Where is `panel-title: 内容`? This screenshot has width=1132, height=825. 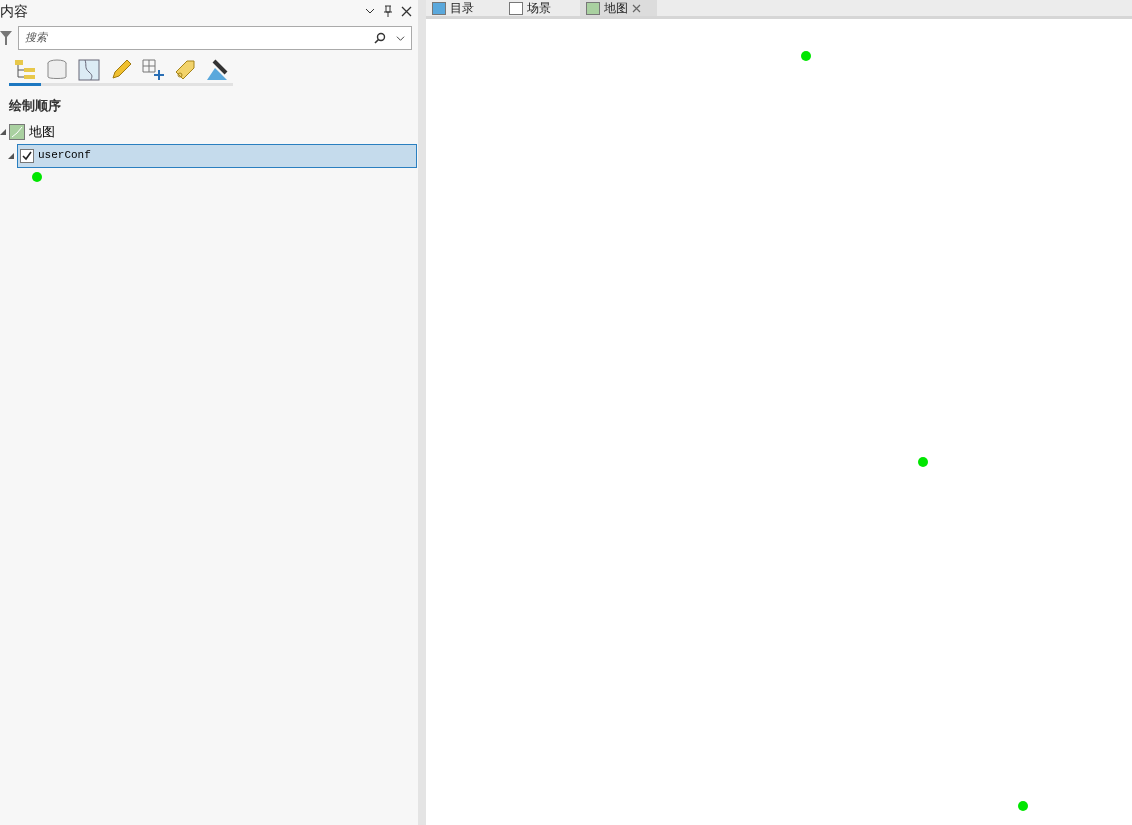 panel-title: 内容 is located at coordinates (14, 11).